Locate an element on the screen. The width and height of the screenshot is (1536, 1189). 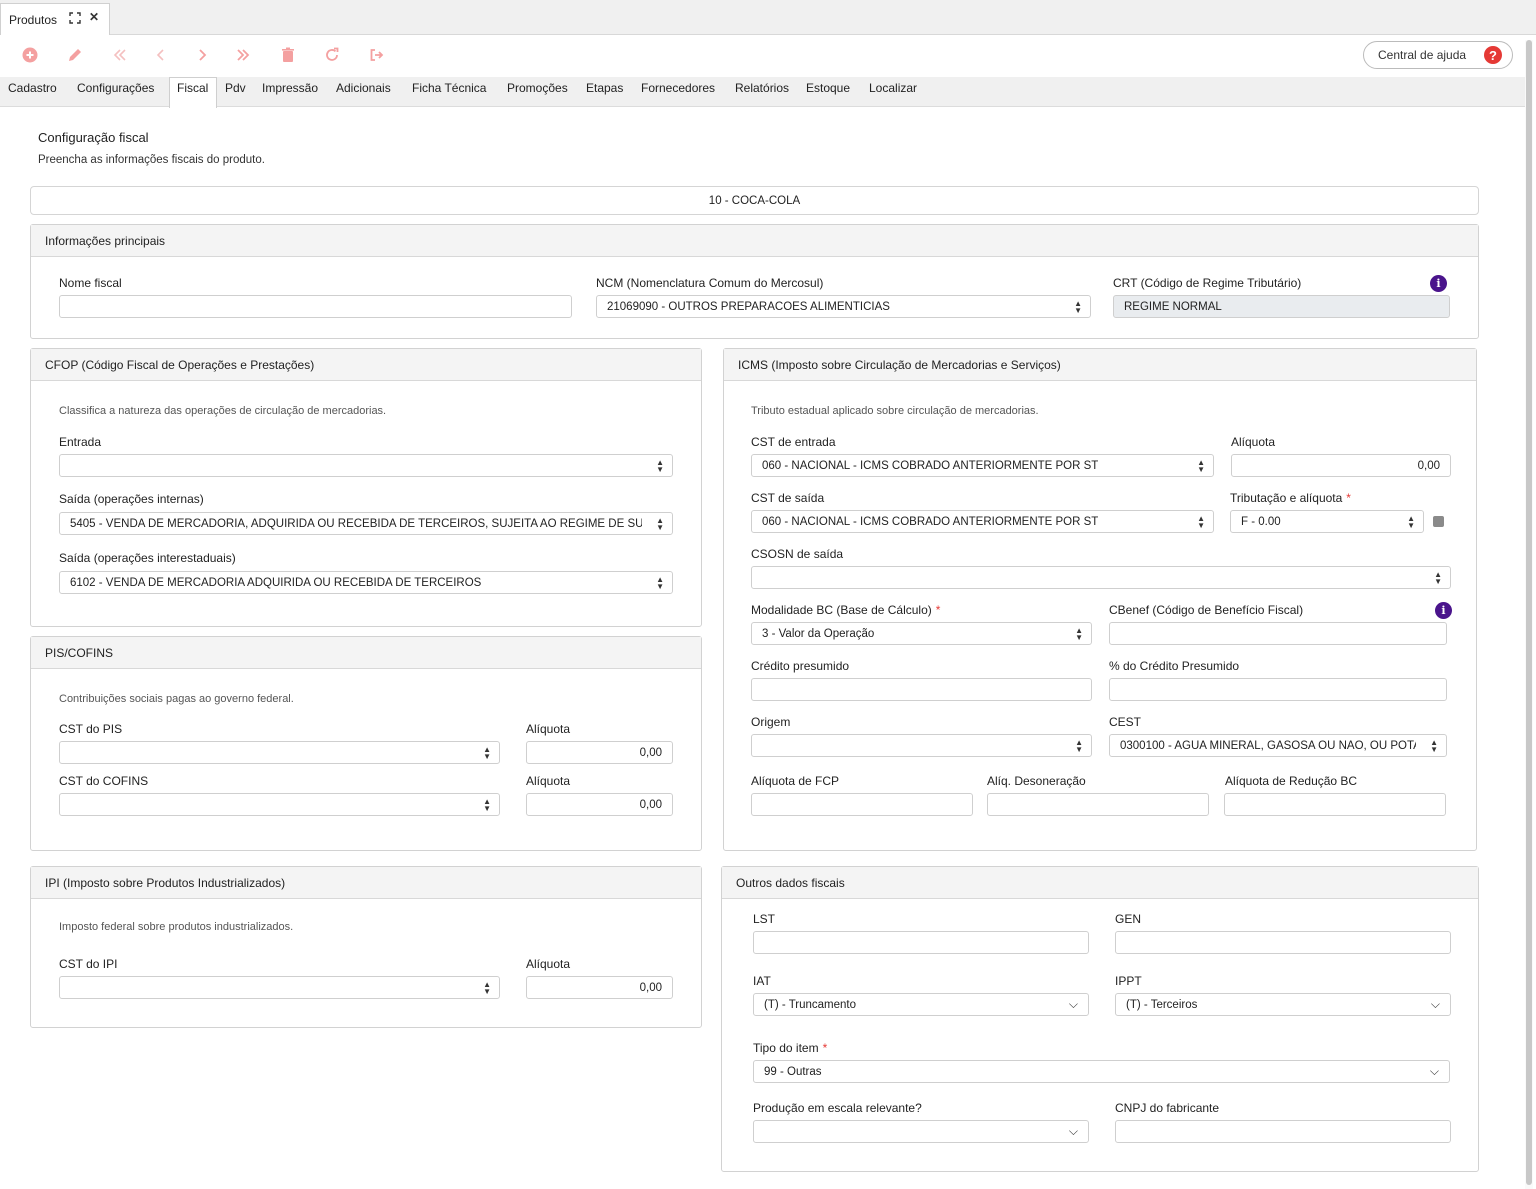
crt-info-icon: i is located at coordinates (1438, 283).